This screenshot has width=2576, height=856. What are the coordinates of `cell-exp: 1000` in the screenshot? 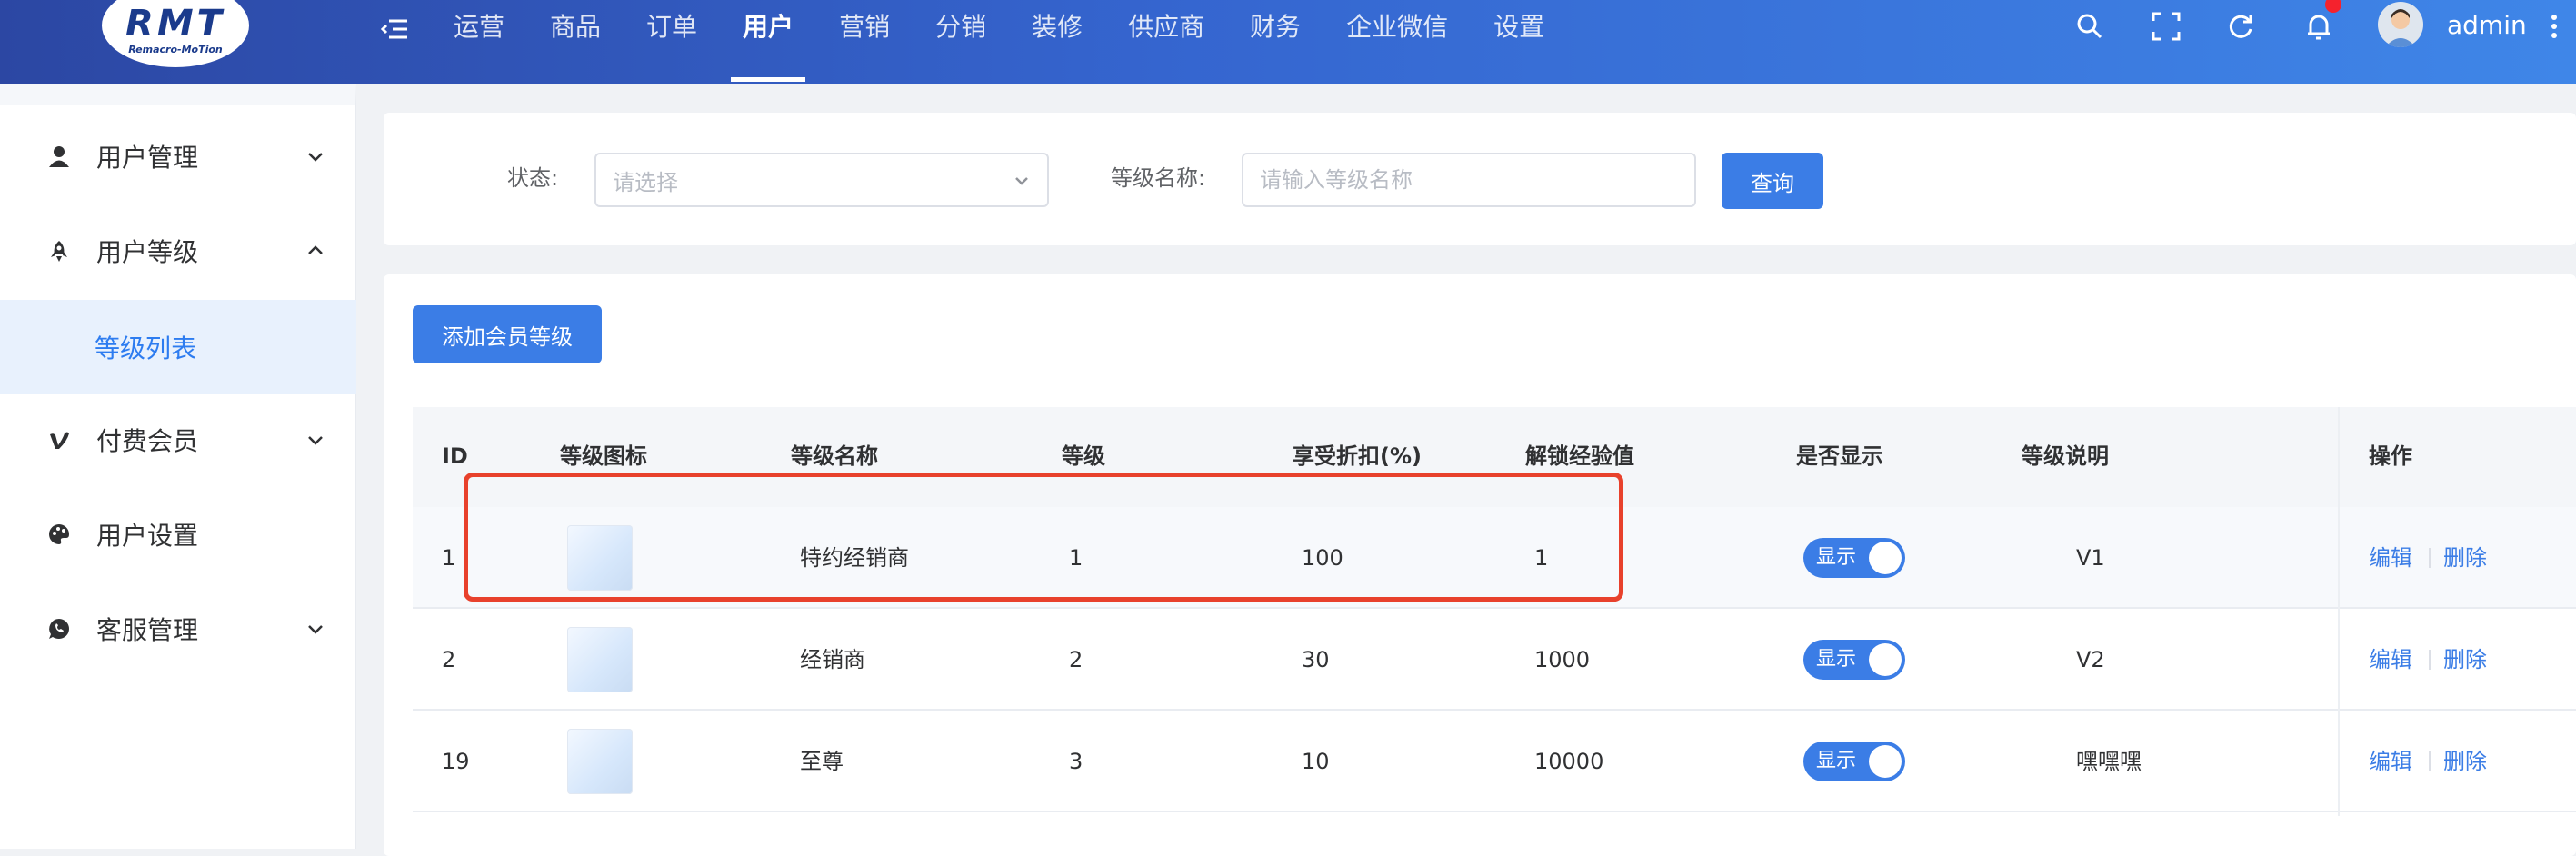 It's located at (1562, 659).